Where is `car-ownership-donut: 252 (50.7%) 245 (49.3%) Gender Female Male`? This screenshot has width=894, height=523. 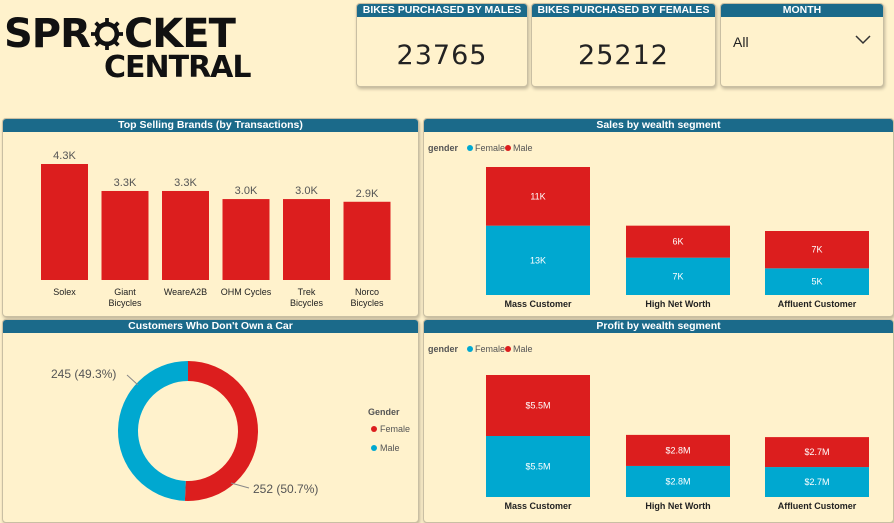 car-ownership-donut: 252 (50.7%) 245 (49.3%) Gender Female Male is located at coordinates (230, 431).